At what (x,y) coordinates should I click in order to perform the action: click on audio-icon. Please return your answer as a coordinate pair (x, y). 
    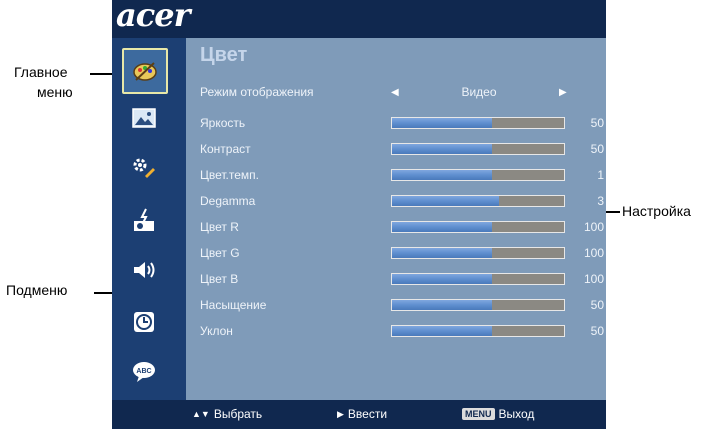
    Looking at the image, I should click on (144, 270).